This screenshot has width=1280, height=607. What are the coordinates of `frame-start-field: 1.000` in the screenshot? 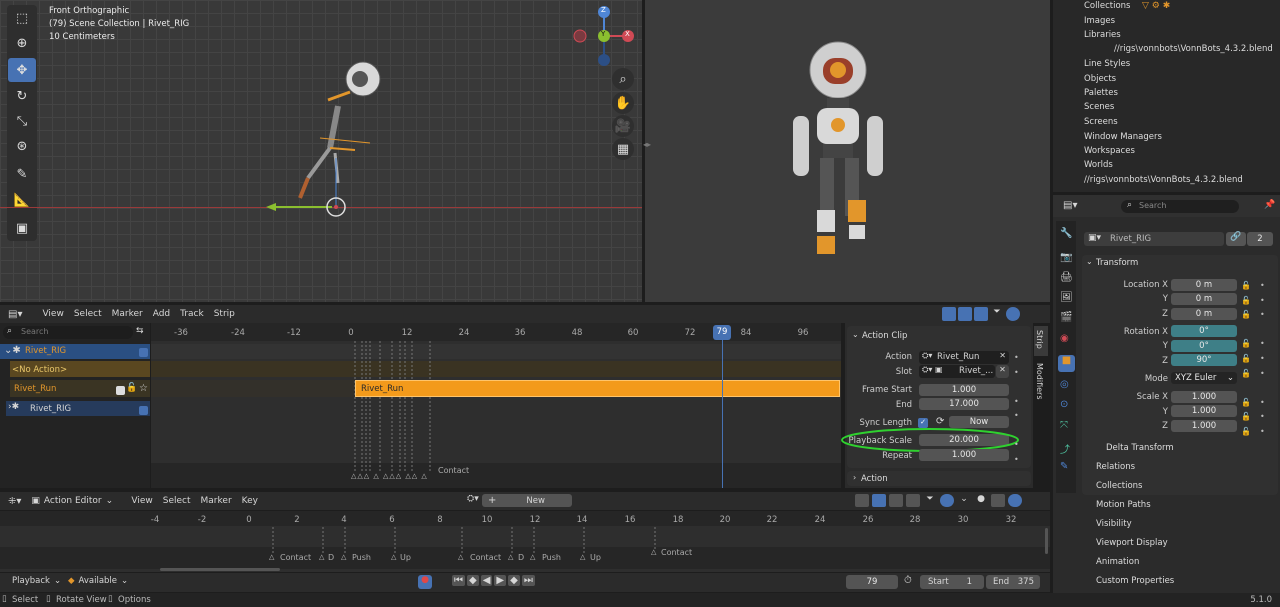 It's located at (964, 390).